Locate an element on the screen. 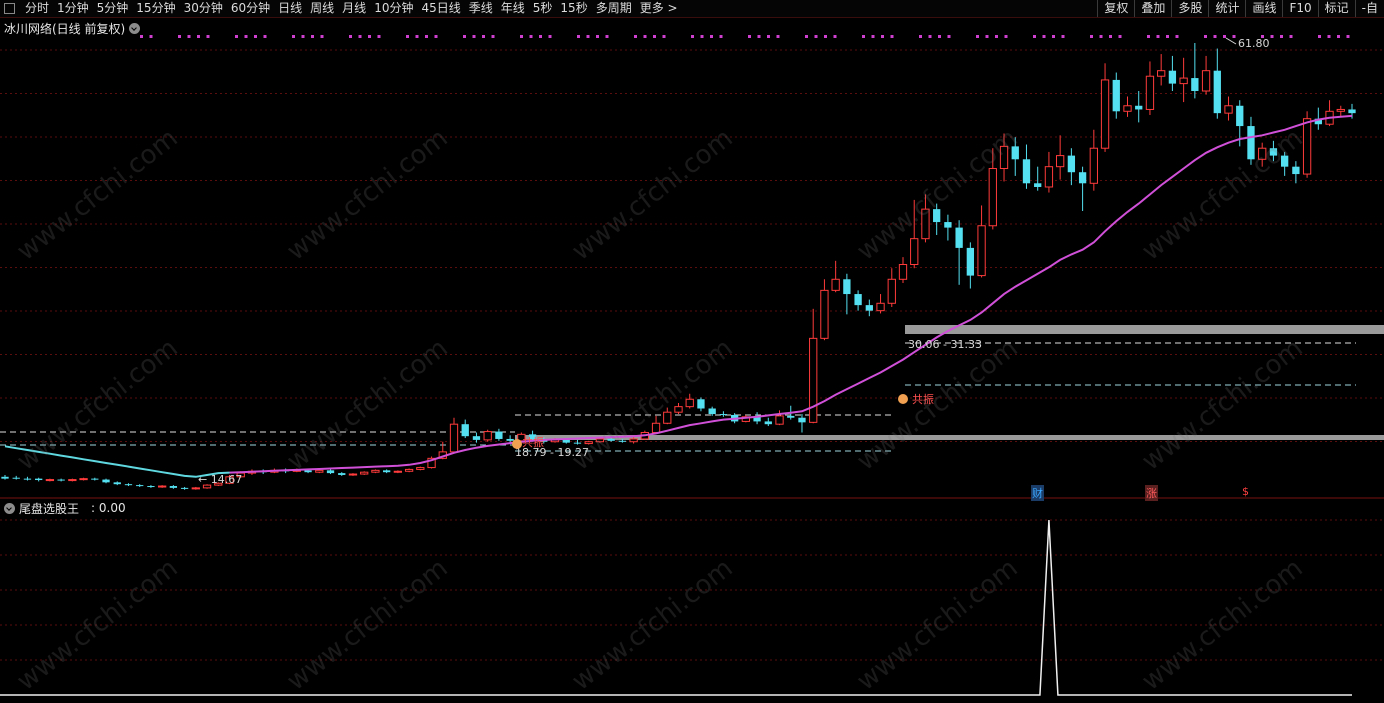  adjust-button: 复权 is located at coordinates (1115, 8).